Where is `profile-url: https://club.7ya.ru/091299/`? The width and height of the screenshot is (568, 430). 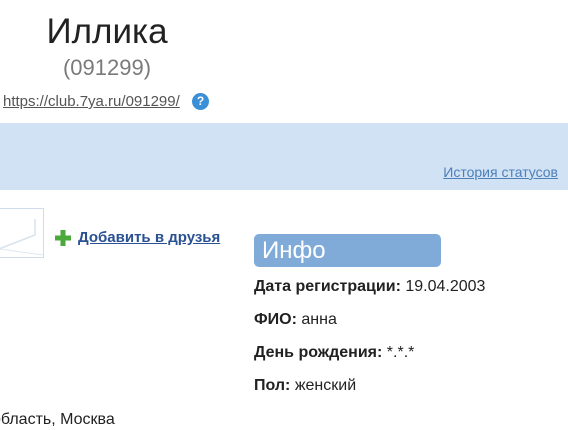
profile-url: https://club.7ya.ru/091299/ is located at coordinates (91, 102).